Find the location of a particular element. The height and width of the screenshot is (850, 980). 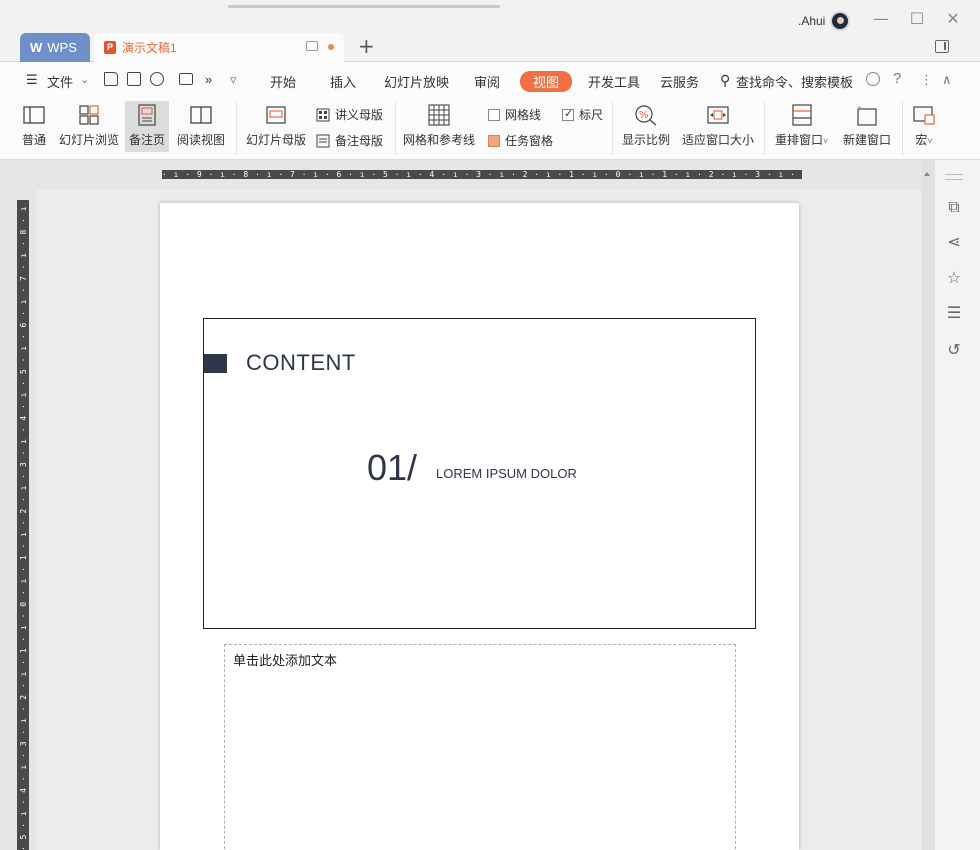

collapse-ribbon-icon: ∧ is located at coordinates (947, 80).